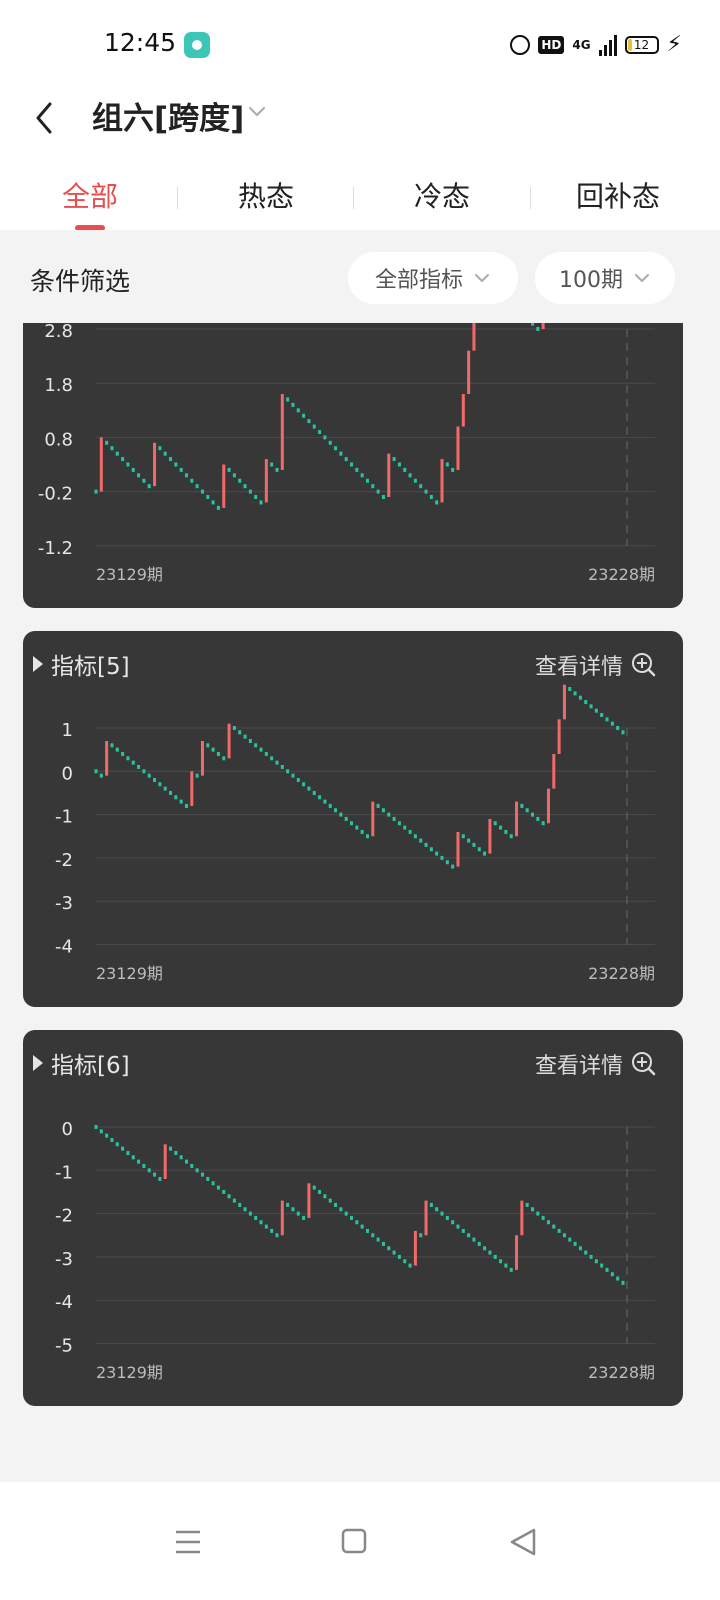 The height and width of the screenshot is (1600, 720). What do you see at coordinates (618, 195) in the screenshot?
I see `tab-rebound: 回补态` at bounding box center [618, 195].